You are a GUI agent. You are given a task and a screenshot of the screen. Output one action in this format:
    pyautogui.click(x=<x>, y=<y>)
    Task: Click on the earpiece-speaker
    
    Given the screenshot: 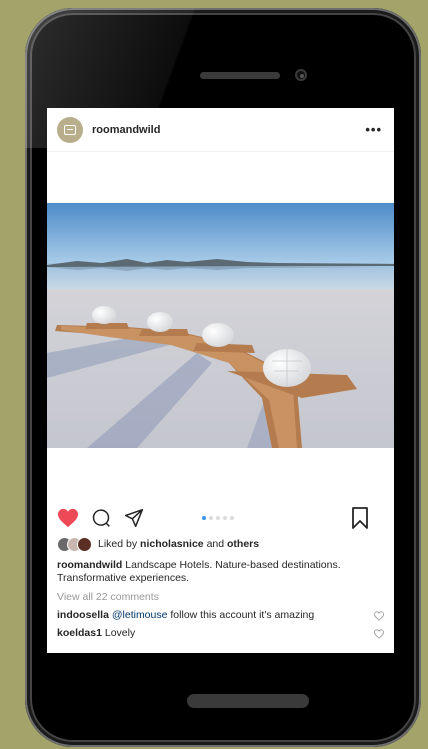 What is the action you would take?
    pyautogui.click(x=240, y=75)
    